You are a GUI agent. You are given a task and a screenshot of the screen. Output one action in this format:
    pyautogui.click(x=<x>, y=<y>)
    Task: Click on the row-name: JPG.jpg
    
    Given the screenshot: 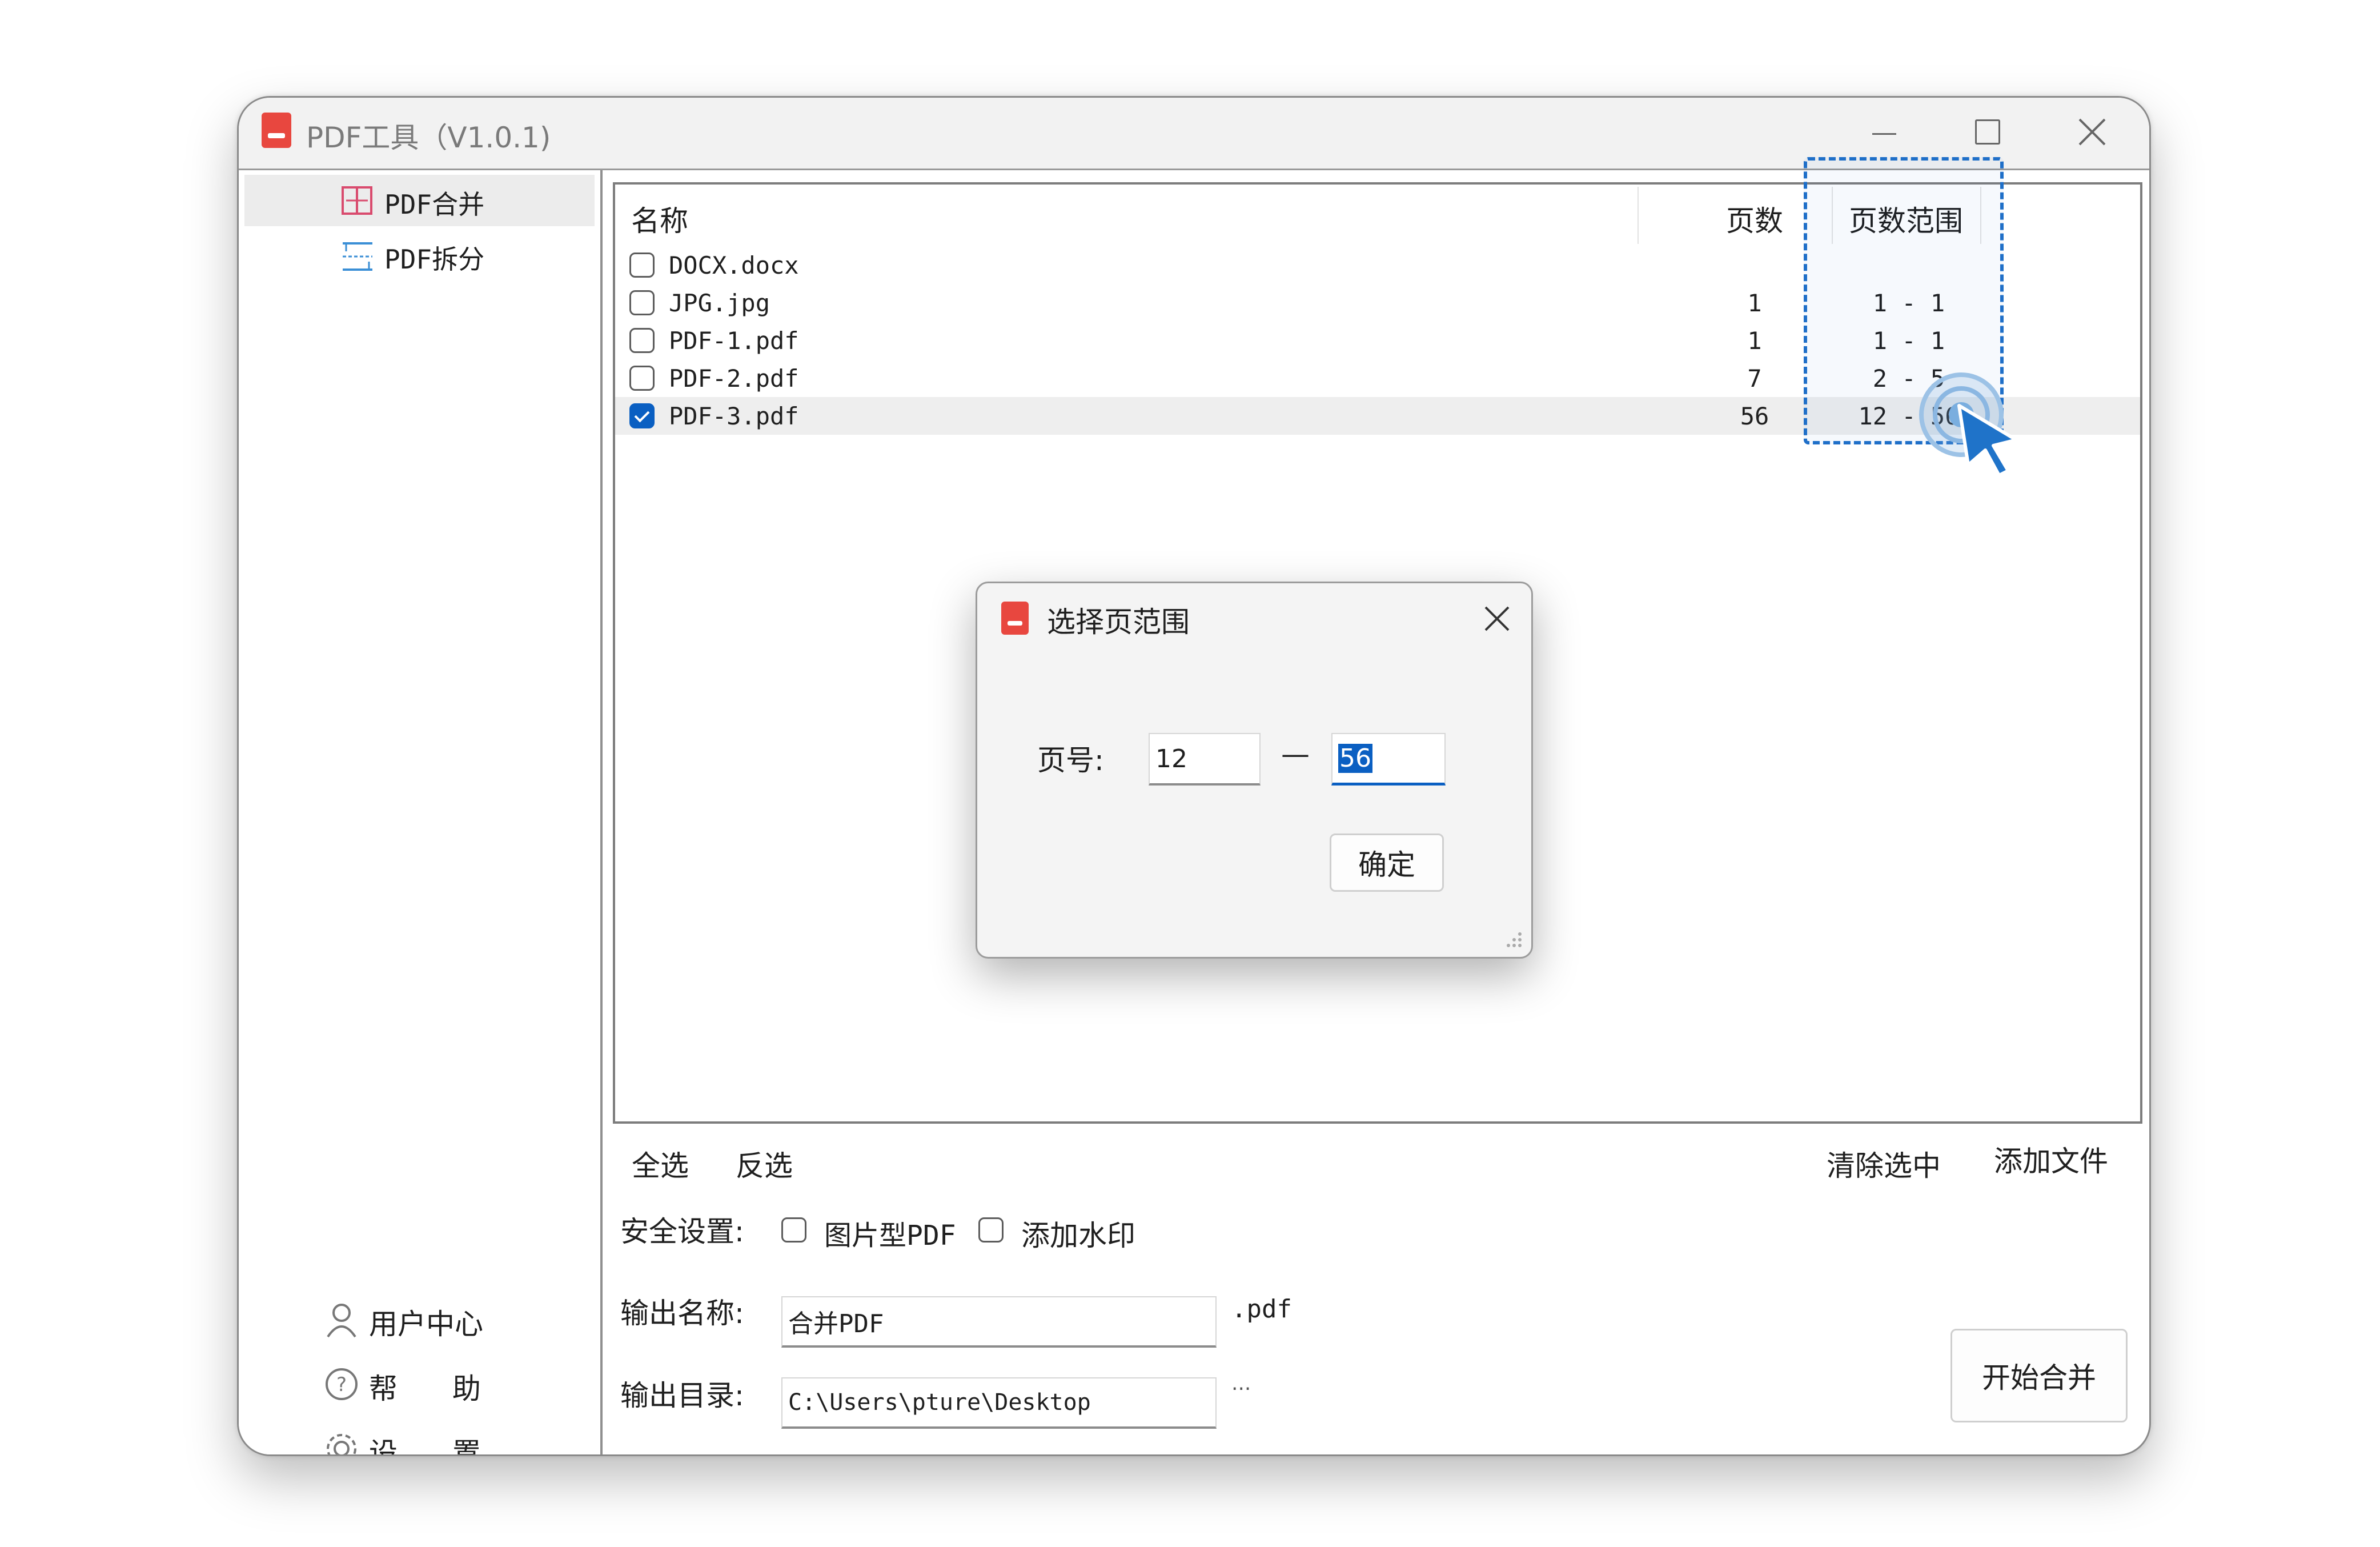 What is the action you would take?
    pyautogui.click(x=719, y=303)
    